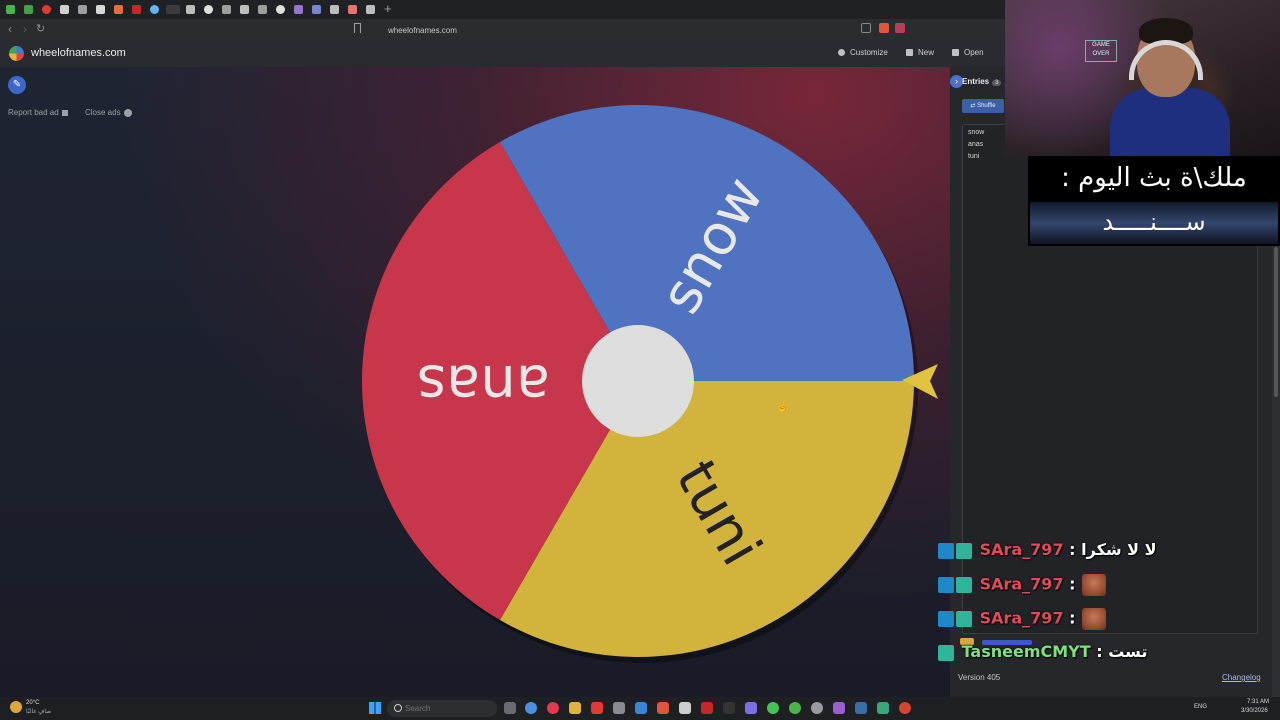 This screenshot has width=1280, height=720. I want to click on open-button: Open, so click(968, 52).